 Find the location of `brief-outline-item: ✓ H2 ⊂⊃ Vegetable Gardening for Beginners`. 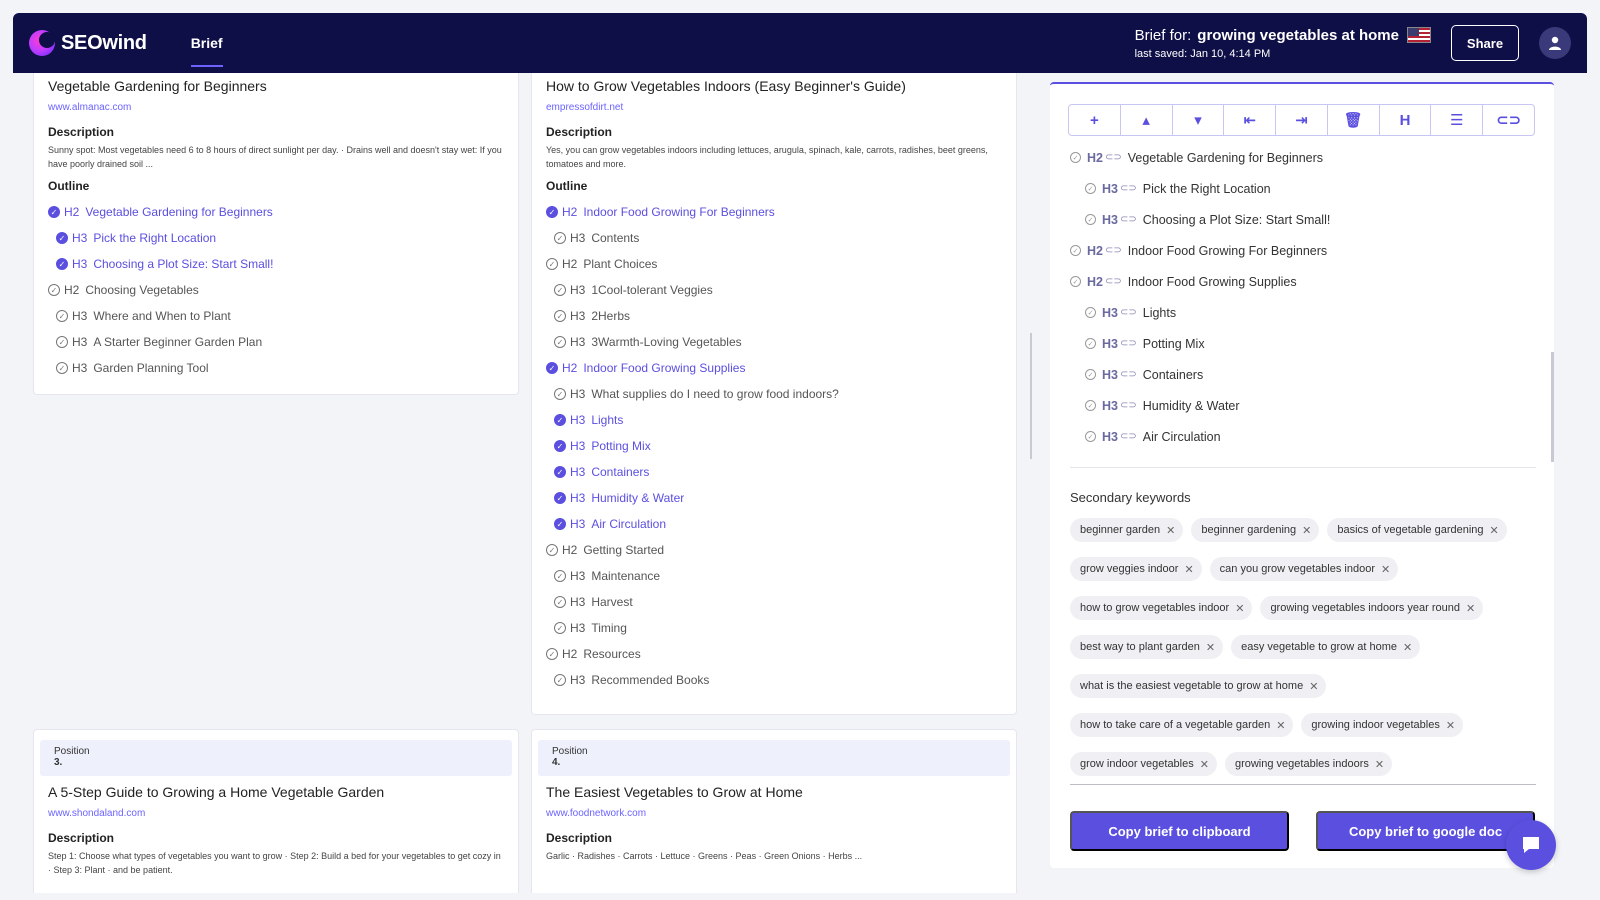

brief-outline-item: ✓ H2 ⊂⊃ Vegetable Gardening for Beginners is located at coordinates (1303, 157).